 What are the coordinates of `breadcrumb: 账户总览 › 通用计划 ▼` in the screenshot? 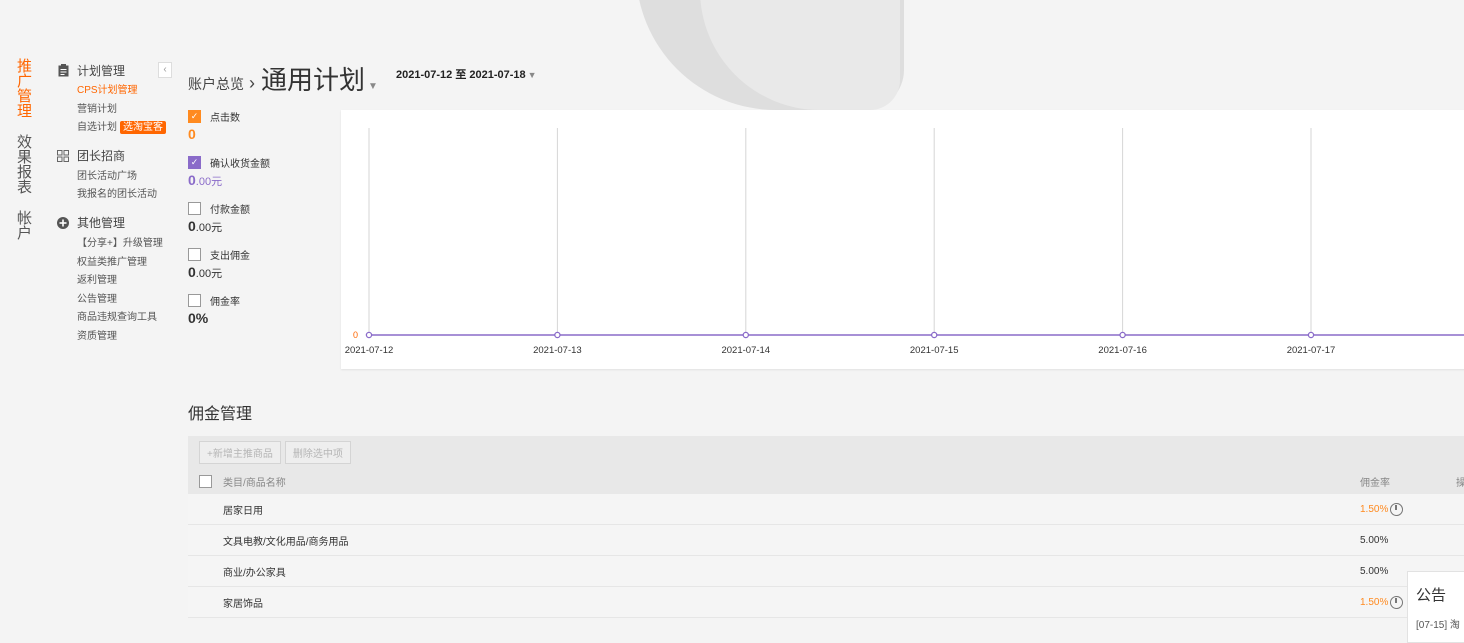 It's located at (283, 78).